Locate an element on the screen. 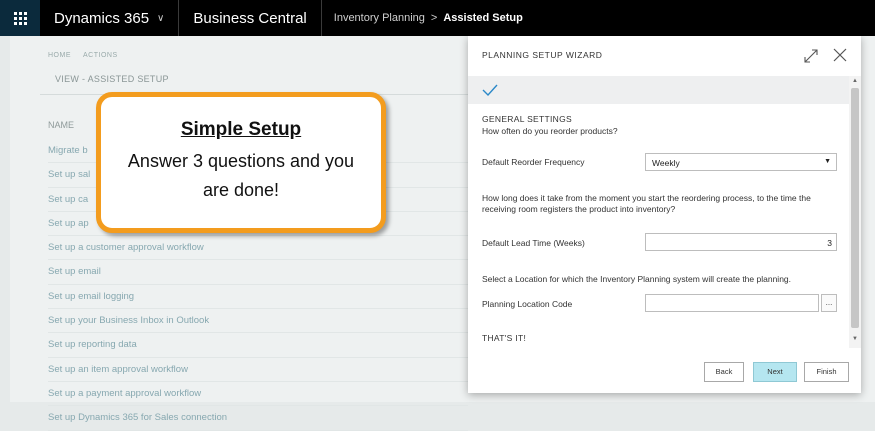 The width and height of the screenshot is (875, 431). lead-time-input: 3 is located at coordinates (741, 242).